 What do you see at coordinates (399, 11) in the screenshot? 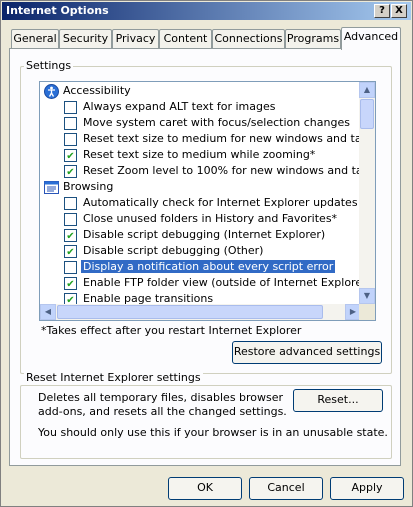
I see `close-button: X` at bounding box center [399, 11].